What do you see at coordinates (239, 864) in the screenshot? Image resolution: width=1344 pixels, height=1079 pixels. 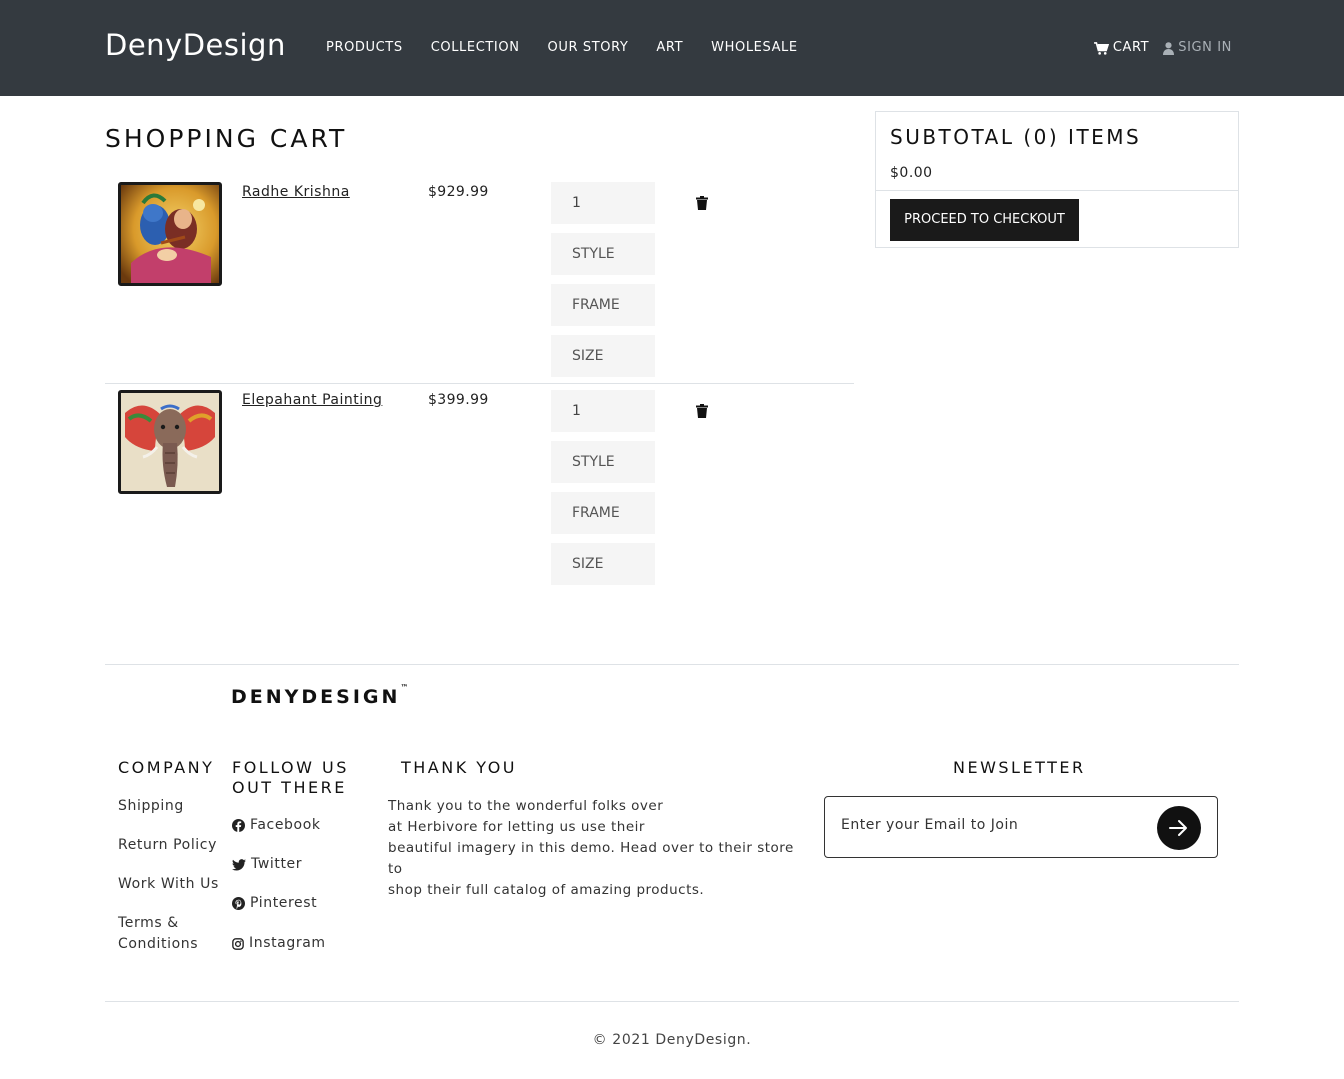 I see `twitter-icon` at bounding box center [239, 864].